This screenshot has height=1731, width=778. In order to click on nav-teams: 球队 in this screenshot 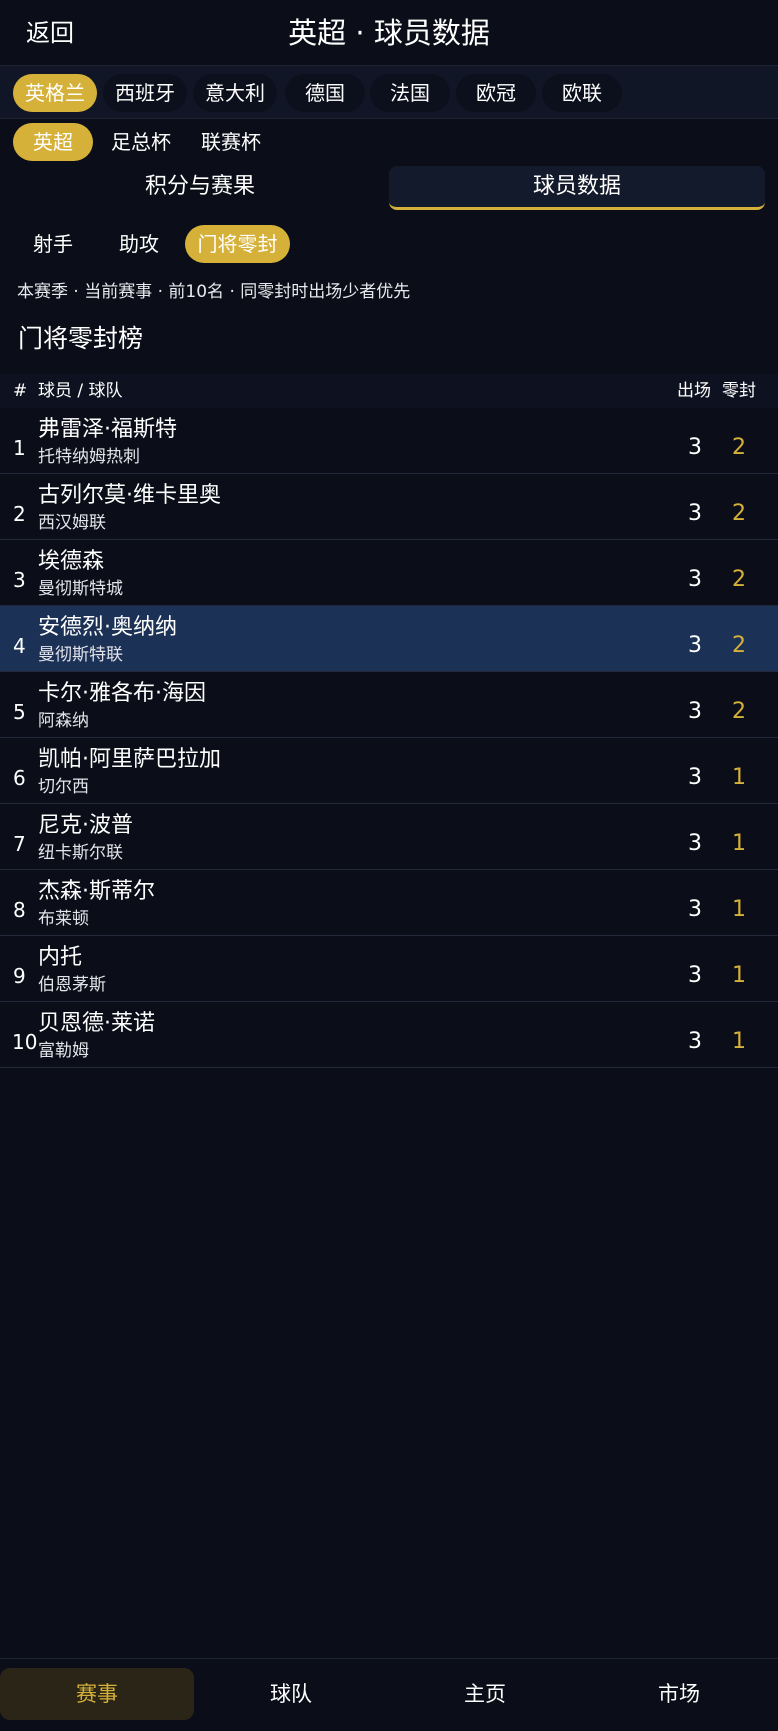, I will do `click(291, 1694)`.